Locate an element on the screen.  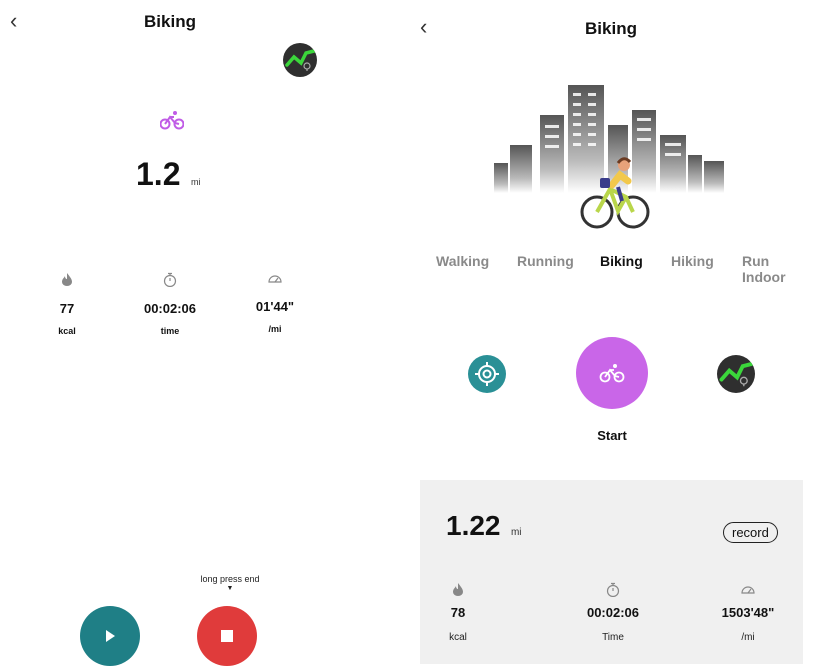
time-label: Time is located at coordinates (613, 637).